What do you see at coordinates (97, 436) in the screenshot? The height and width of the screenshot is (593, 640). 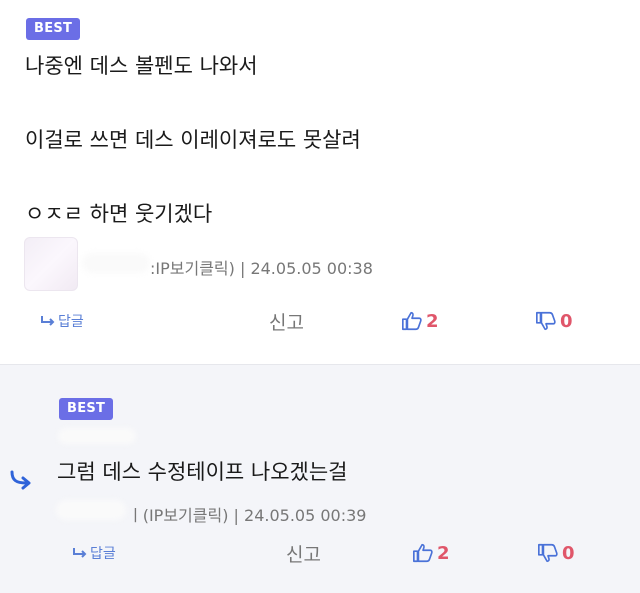 I see `reply-author-name` at bounding box center [97, 436].